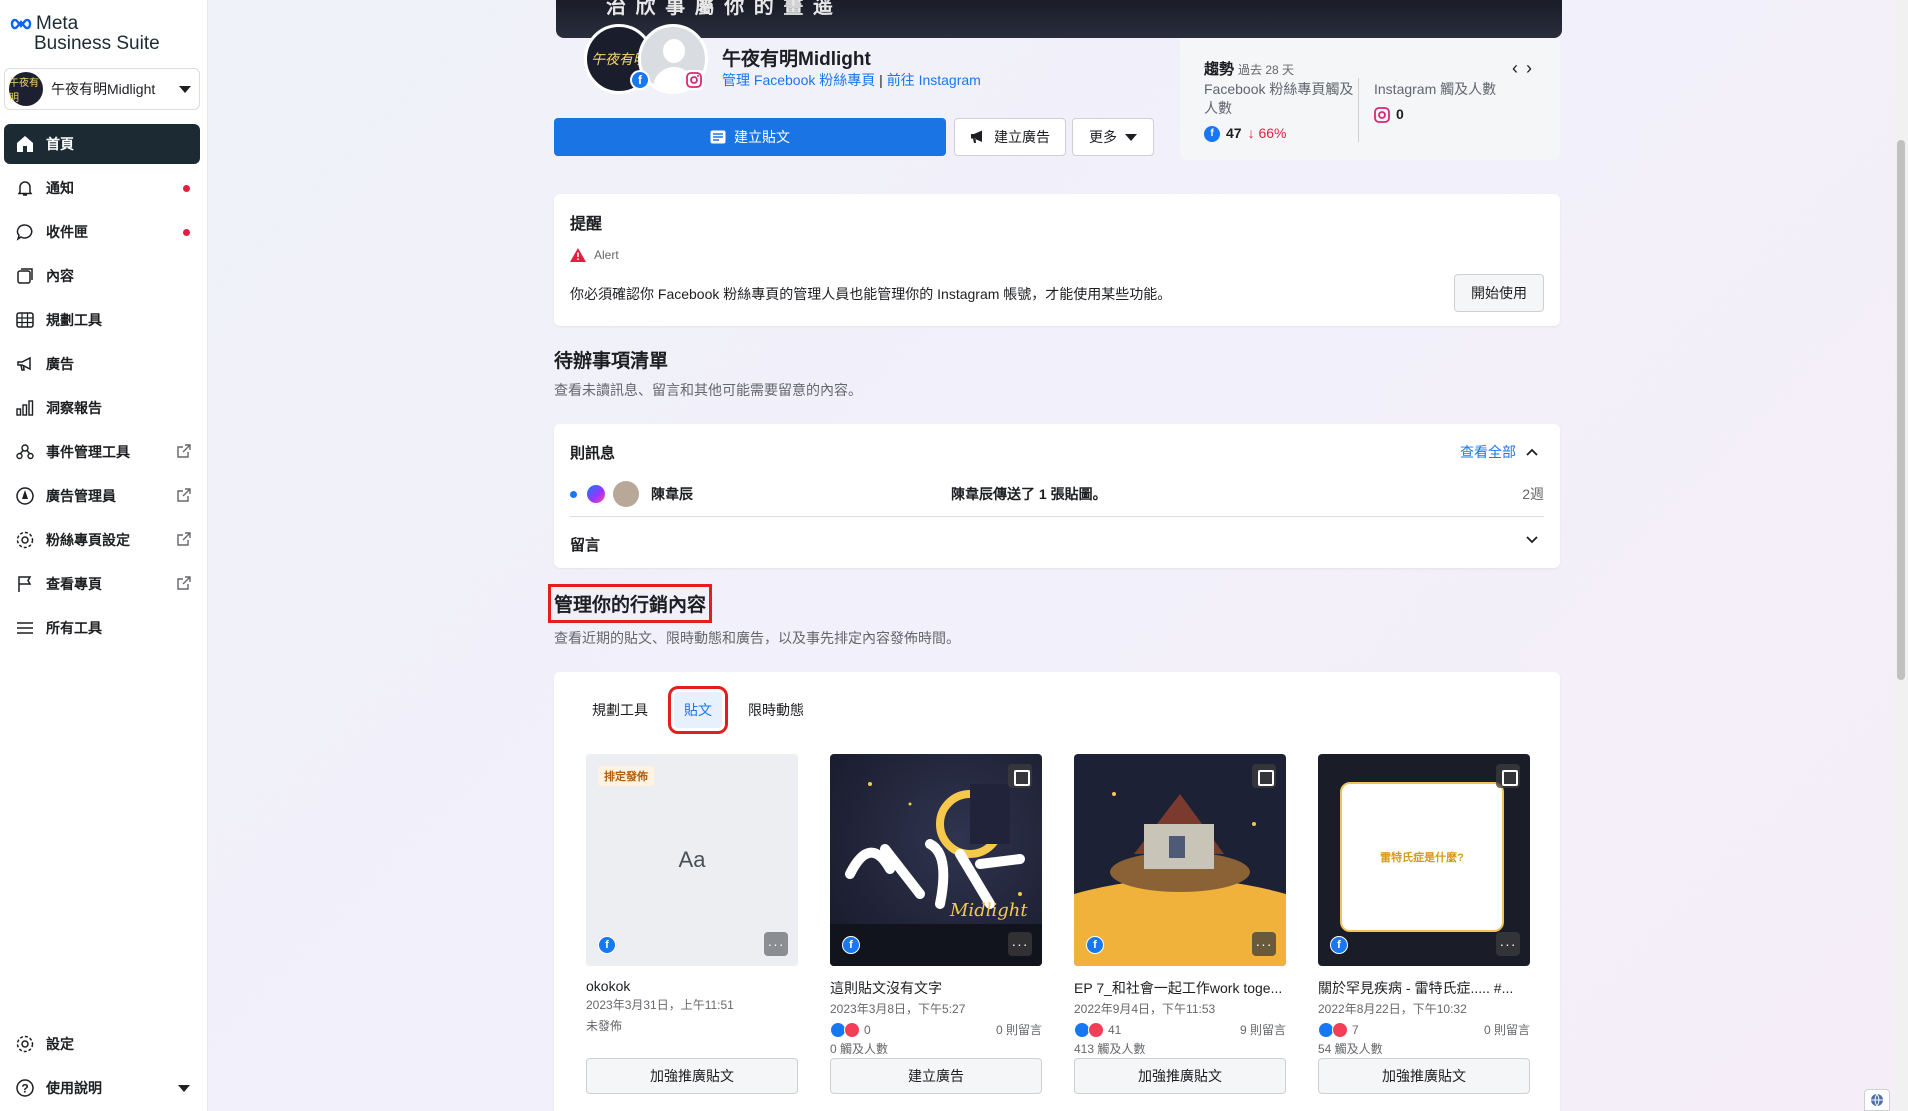 The width and height of the screenshot is (1908, 1111). Describe the element at coordinates (776, 710) in the screenshot. I see `tab-stories: 限時動態` at that location.